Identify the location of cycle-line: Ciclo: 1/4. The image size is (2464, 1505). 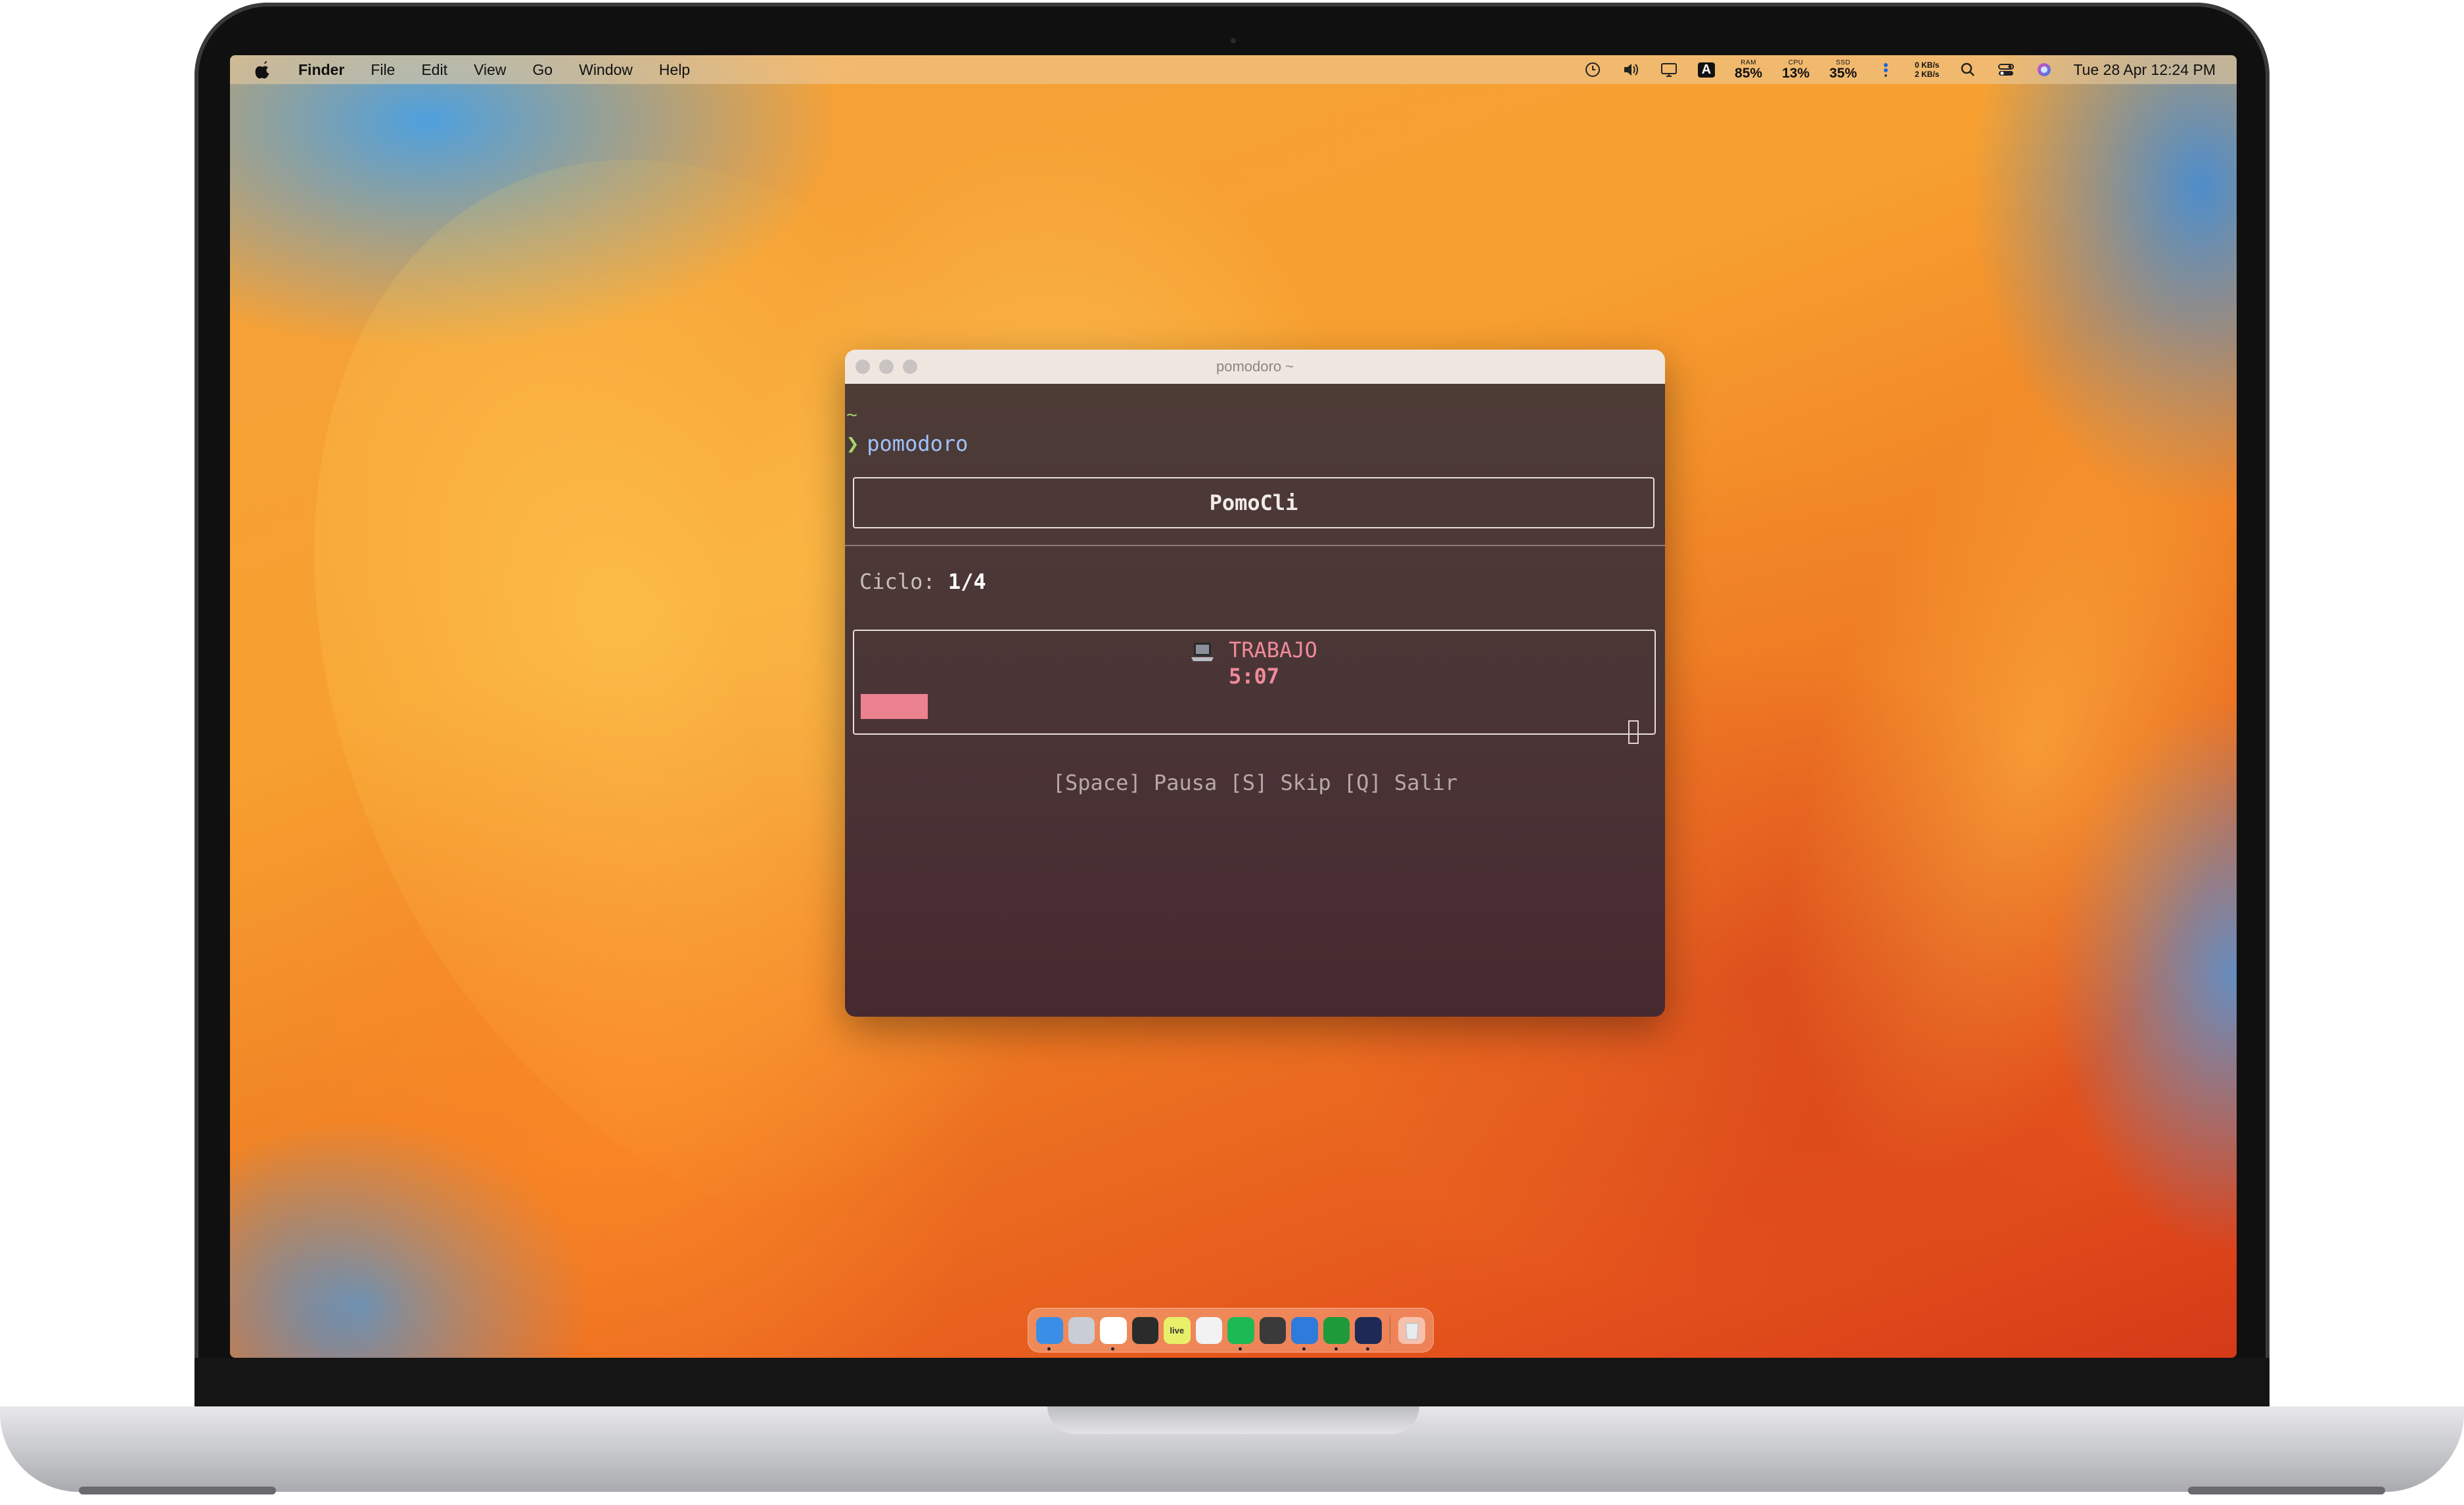
(923, 581).